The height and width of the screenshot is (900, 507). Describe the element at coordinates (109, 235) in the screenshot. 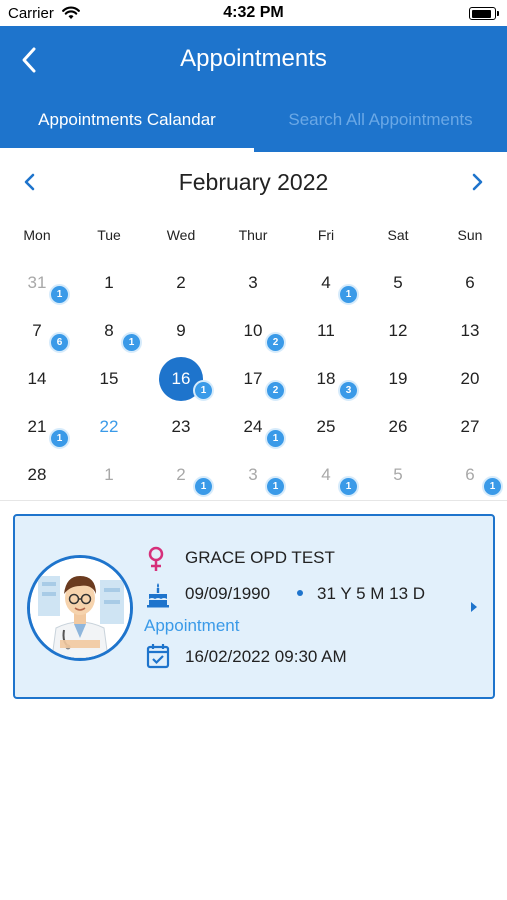

I see `weekday-header: Tue` at that location.